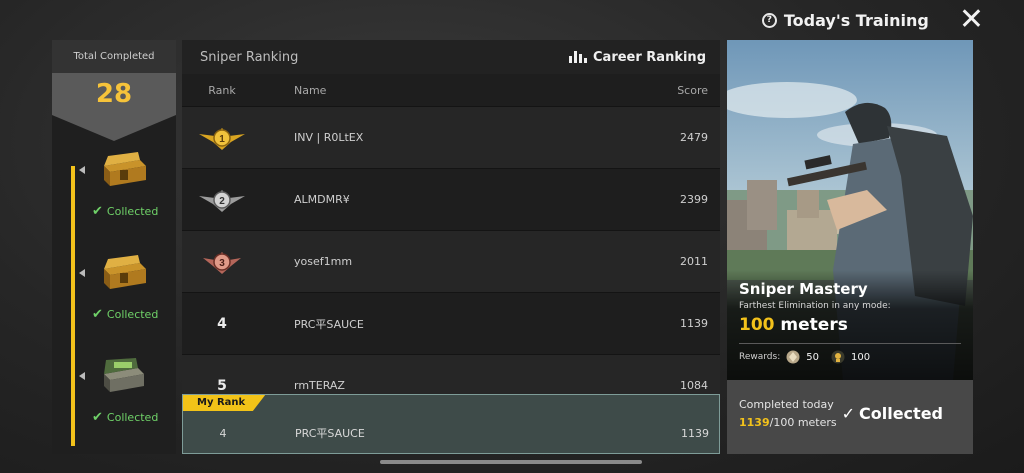 The width and height of the screenshot is (1024, 473). Describe the element at coordinates (114, 128) in the screenshot. I see `total-completed-arrow` at that location.